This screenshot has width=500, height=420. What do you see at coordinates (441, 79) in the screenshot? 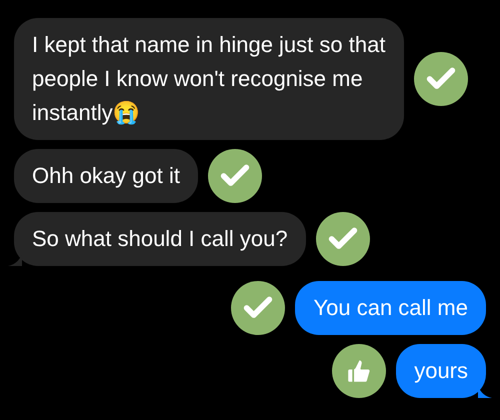
I see `check-reaction-icon` at bounding box center [441, 79].